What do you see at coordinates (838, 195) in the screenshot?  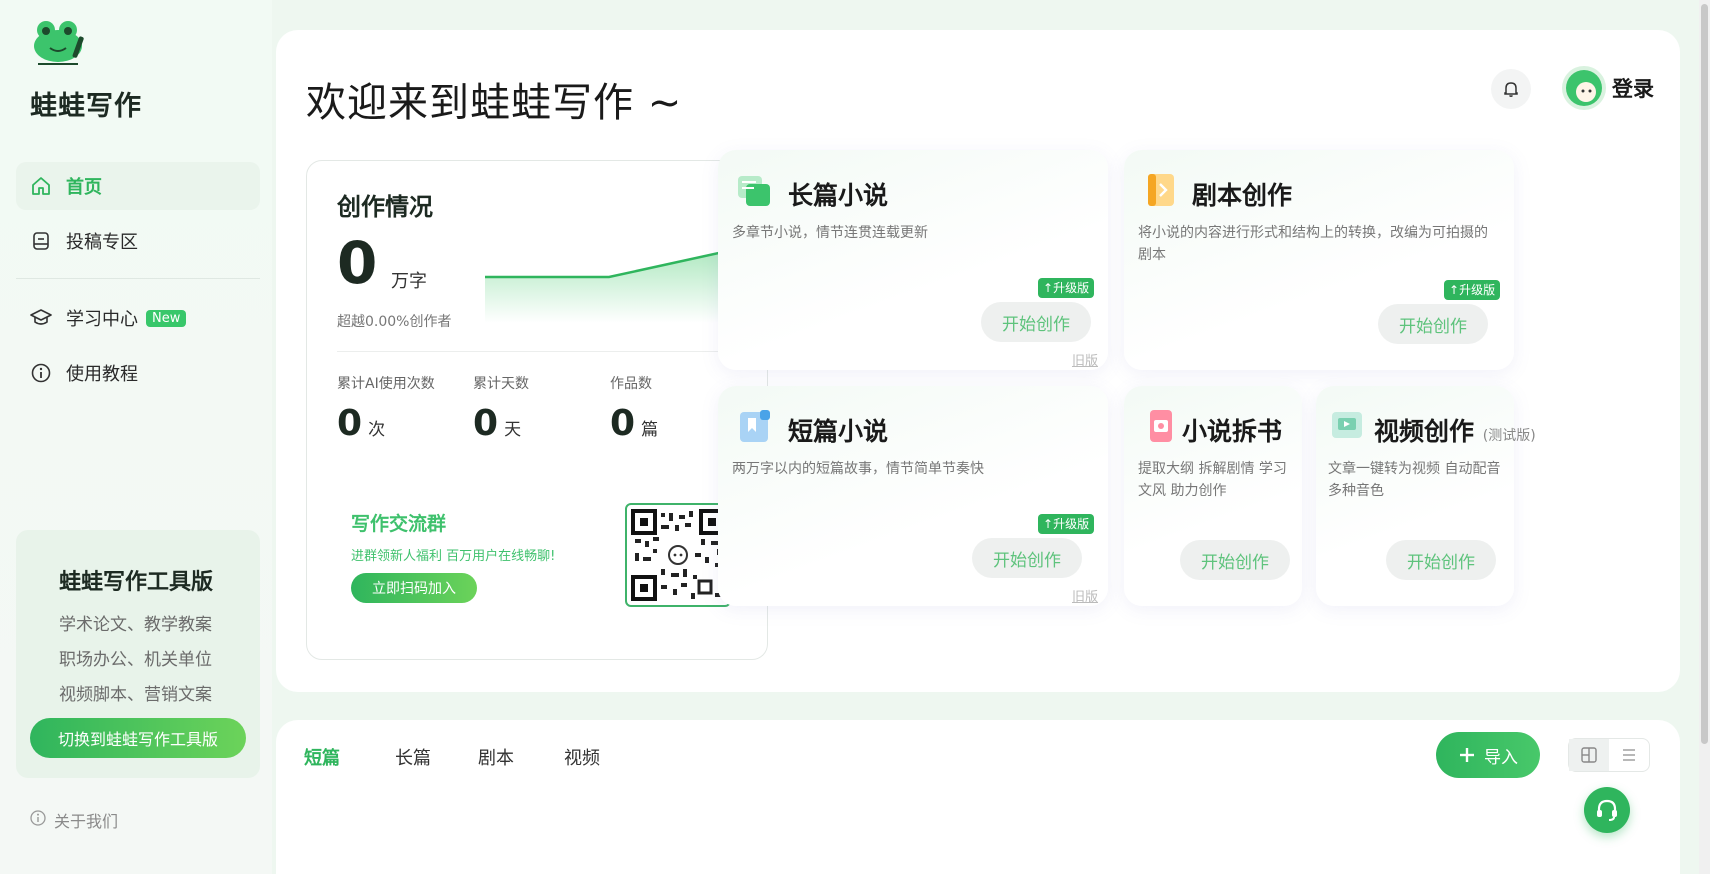 I see `card-title: 长篇小说` at bounding box center [838, 195].